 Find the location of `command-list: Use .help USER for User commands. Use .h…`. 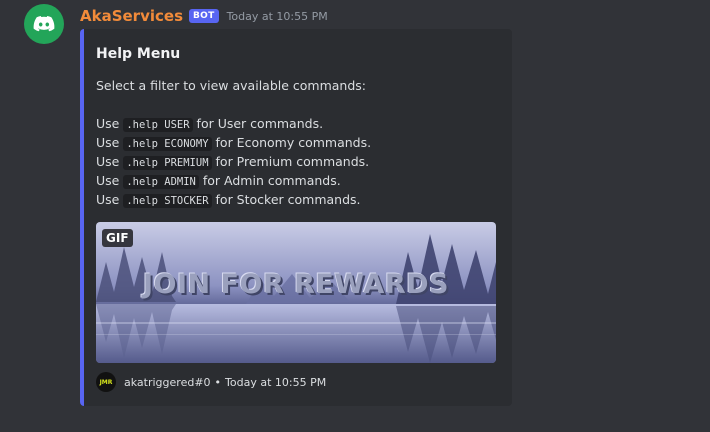

command-list: Use .help USER for User commands. Use .h… is located at coordinates (233, 161).